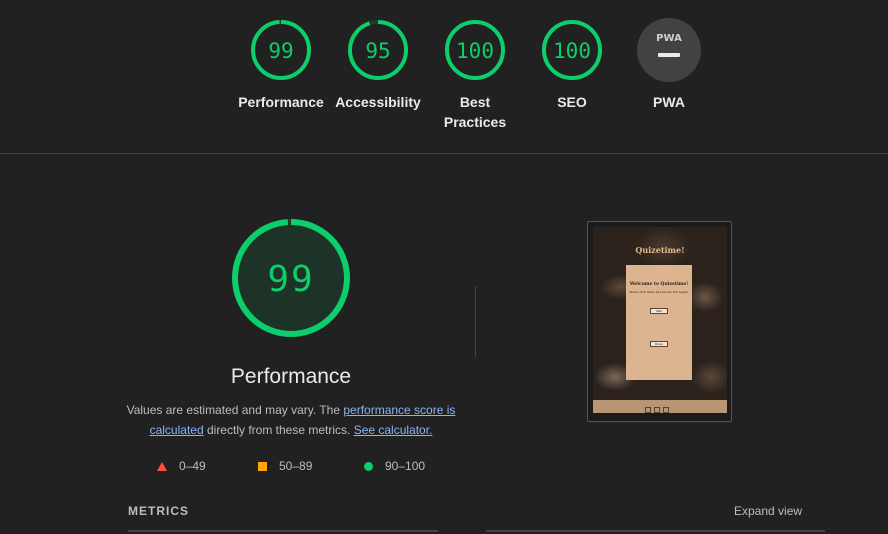 The image size is (888, 534). I want to click on legend-range: 50–89, so click(296, 466).